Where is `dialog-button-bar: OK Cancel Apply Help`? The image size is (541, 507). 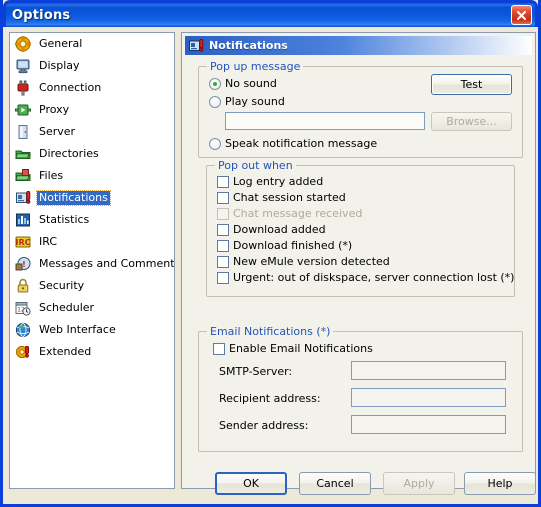
dialog-button-bar: OK Cancel Apply Help is located at coordinates (270, 484).